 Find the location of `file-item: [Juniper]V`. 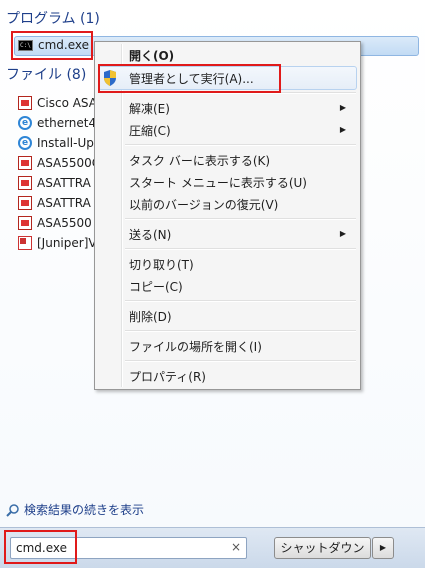

file-item: [Juniper]V is located at coordinates (59, 243).